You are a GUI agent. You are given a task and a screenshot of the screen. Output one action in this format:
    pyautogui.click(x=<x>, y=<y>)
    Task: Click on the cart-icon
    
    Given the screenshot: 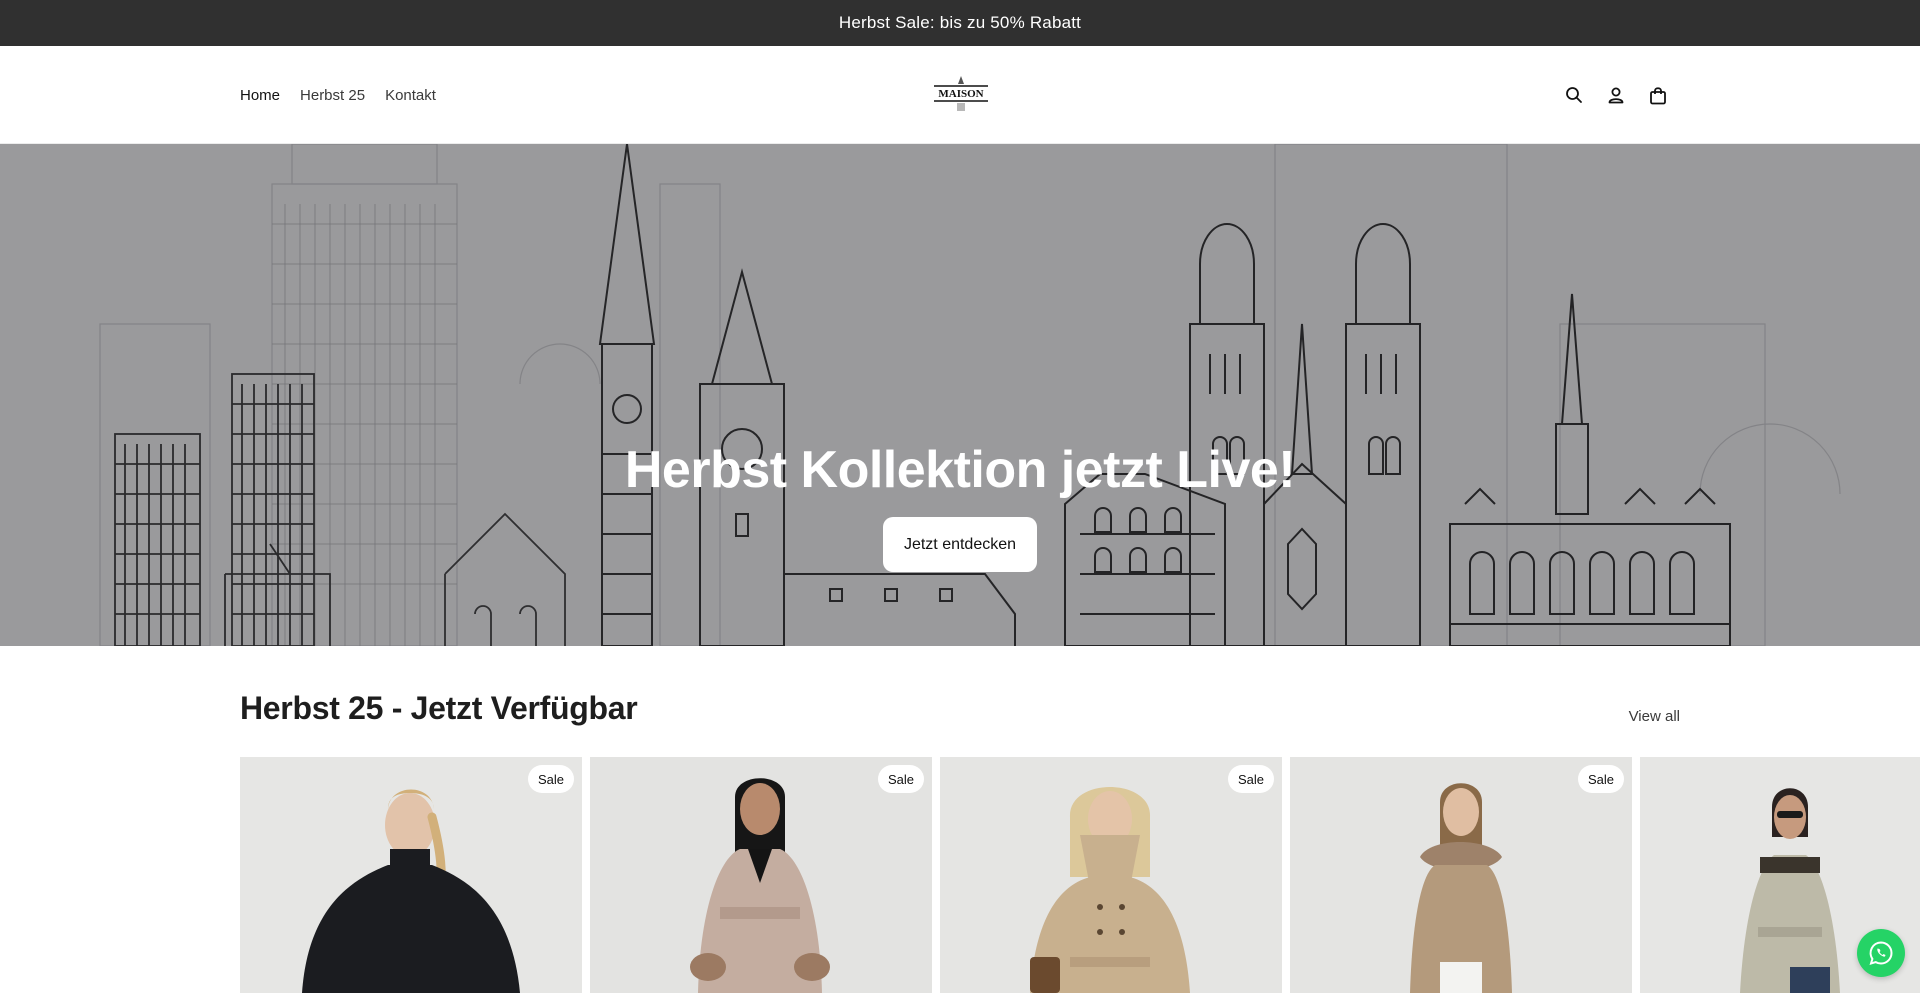 What is the action you would take?
    pyautogui.click(x=1658, y=95)
    